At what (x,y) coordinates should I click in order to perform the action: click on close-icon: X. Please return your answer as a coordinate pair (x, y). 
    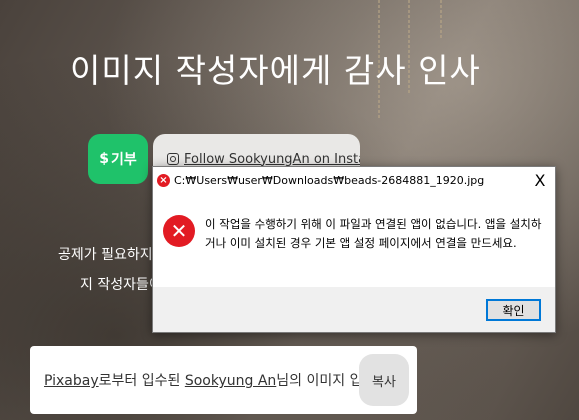
    Looking at the image, I should click on (540, 180).